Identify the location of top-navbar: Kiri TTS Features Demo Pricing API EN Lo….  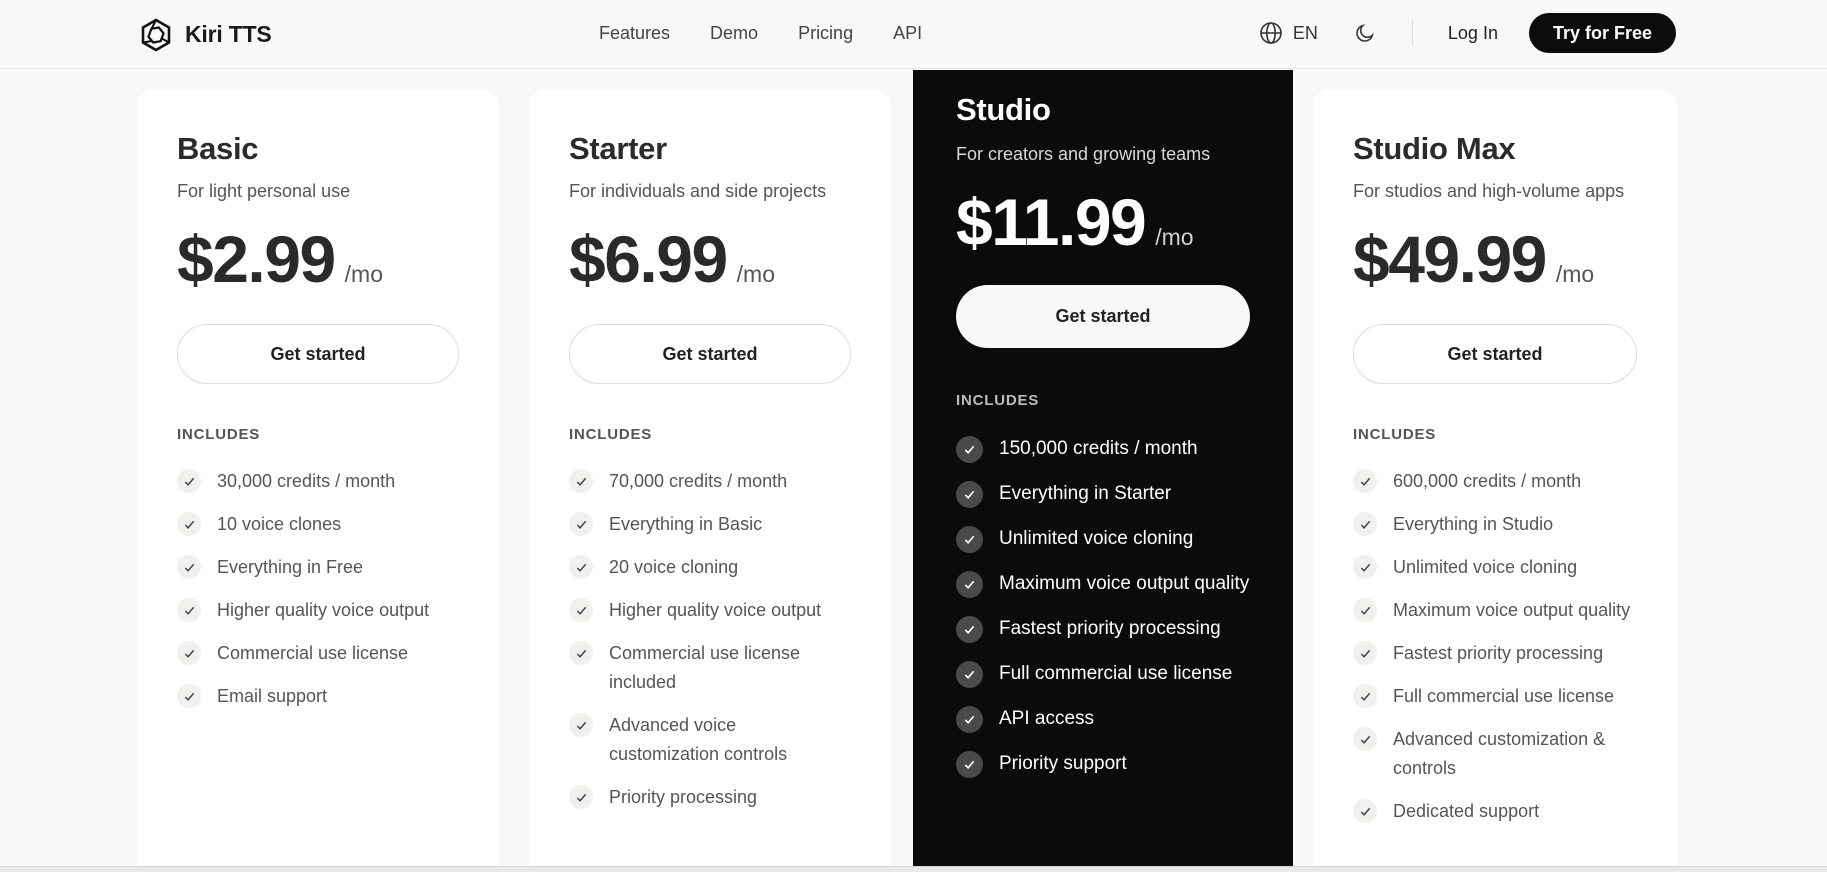
(913, 34).